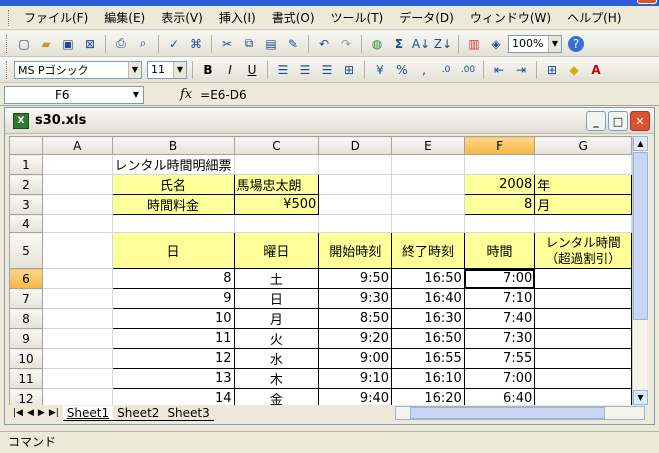 The width and height of the screenshot is (659, 453). Describe the element at coordinates (355, 223) in the screenshot. I see `cell-d4` at that location.